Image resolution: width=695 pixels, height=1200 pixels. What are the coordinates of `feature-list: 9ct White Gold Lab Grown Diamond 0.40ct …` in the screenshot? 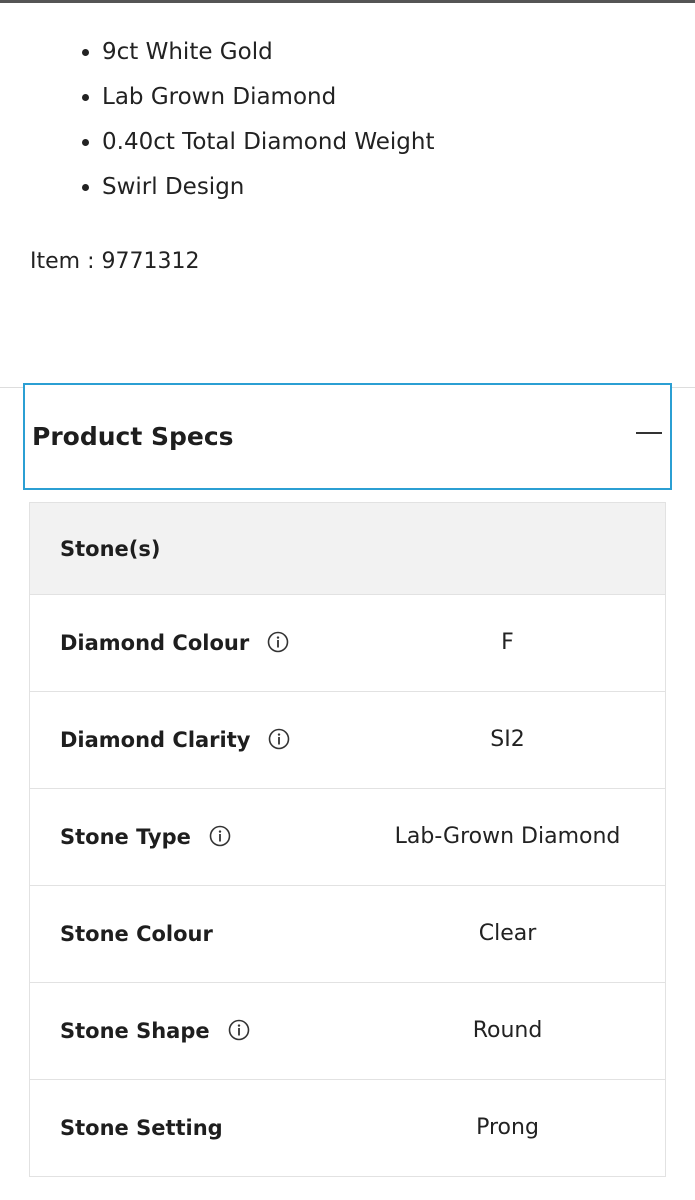 It's located at (257, 124).